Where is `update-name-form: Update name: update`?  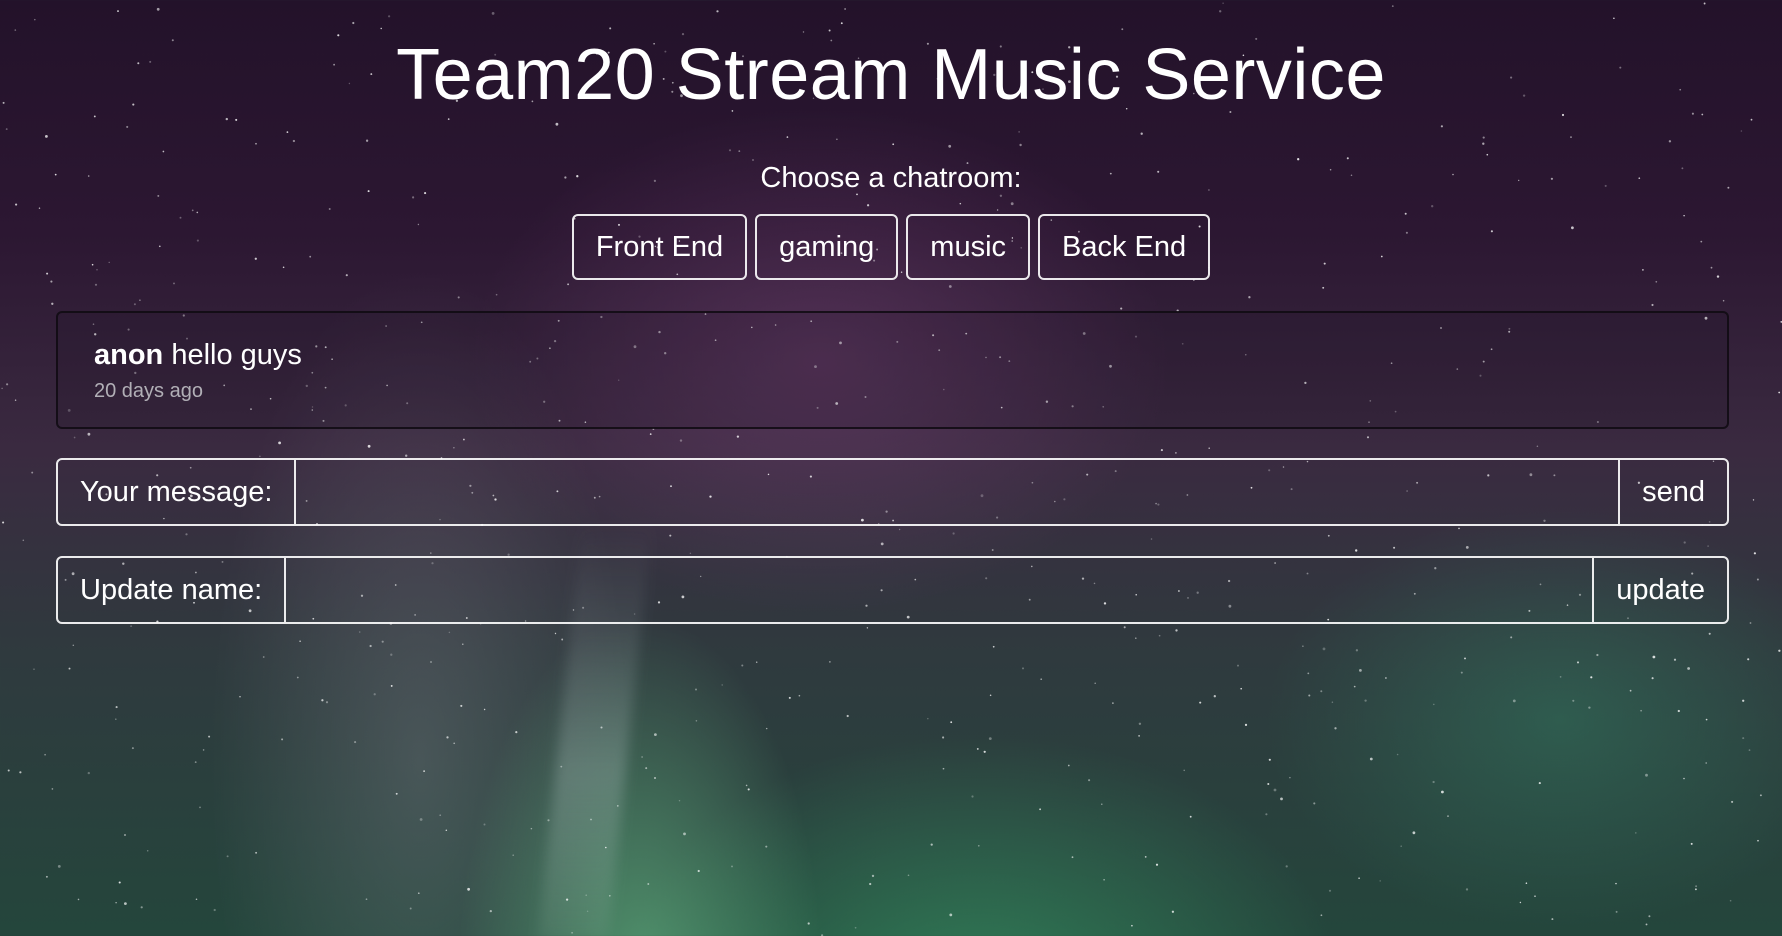
update-name-form: Update name: update is located at coordinates (892, 590).